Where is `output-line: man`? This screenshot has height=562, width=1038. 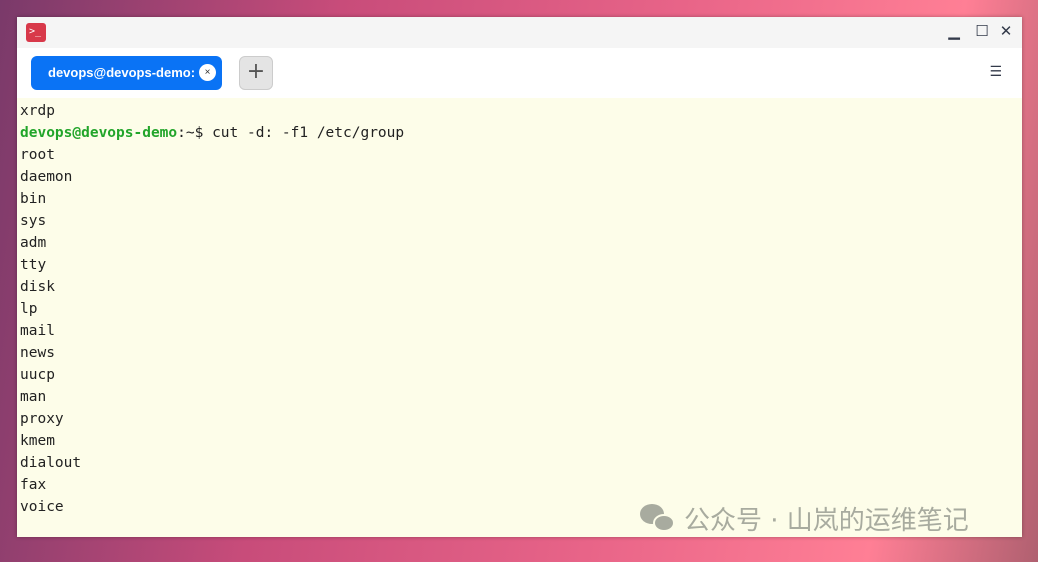
output-line: man is located at coordinates (33, 397).